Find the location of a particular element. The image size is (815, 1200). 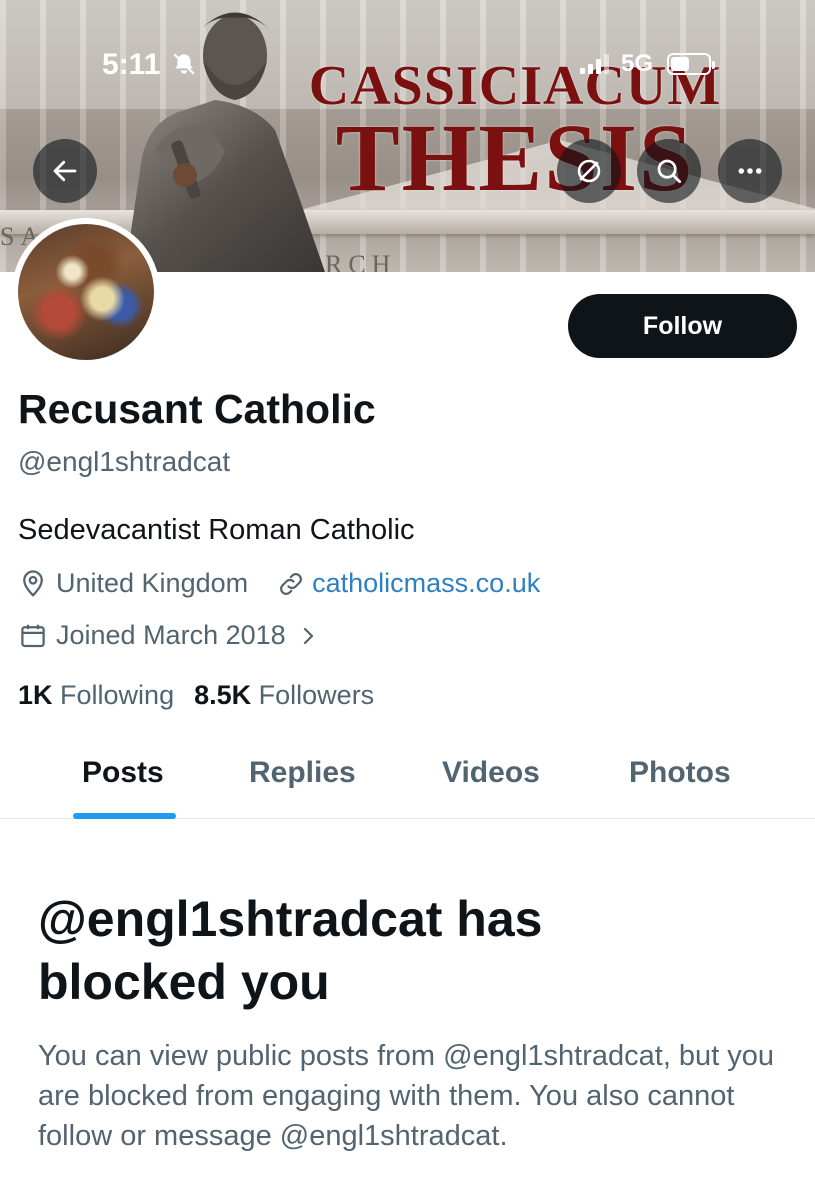

joined-date-row: Joined March 2018 is located at coordinates (169, 635).